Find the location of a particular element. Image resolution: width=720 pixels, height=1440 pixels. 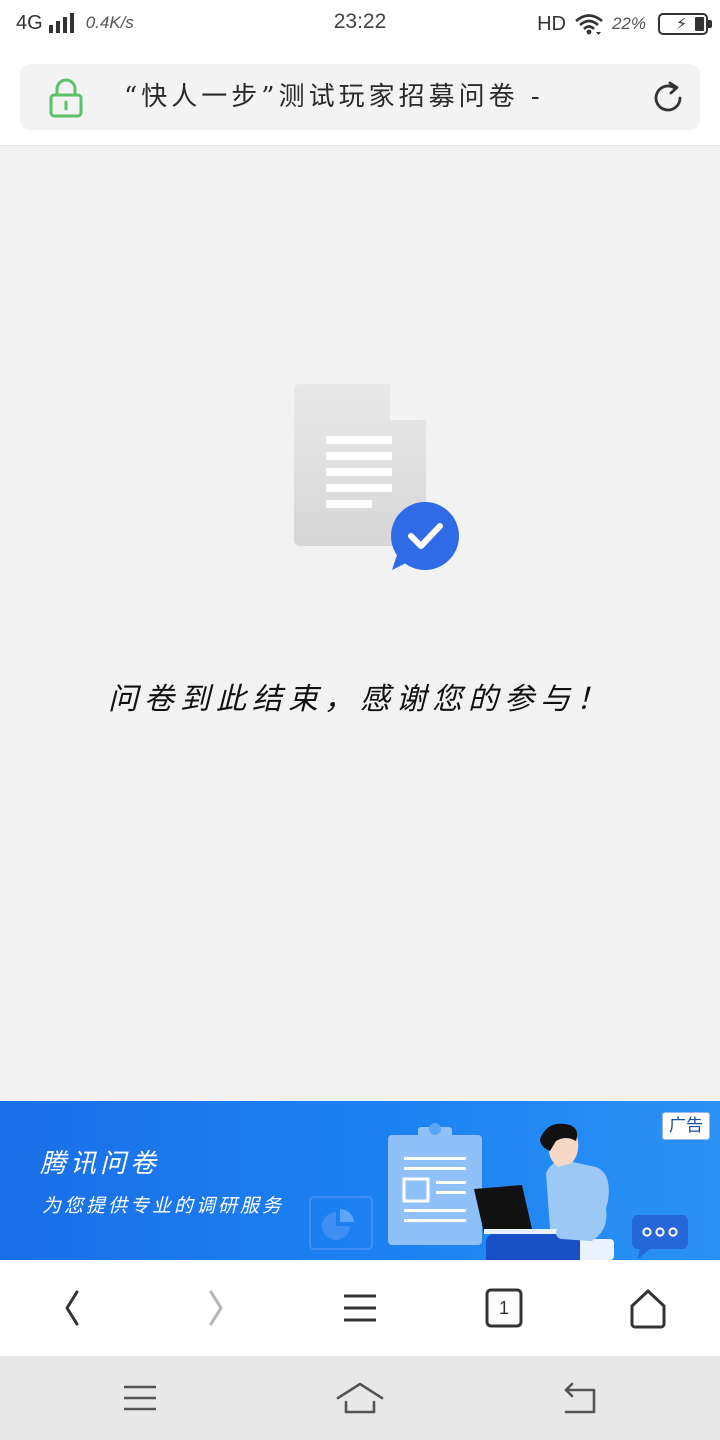

address-bar: “快人一步”测试玩家招募问卷 - is located at coordinates (360, 97).